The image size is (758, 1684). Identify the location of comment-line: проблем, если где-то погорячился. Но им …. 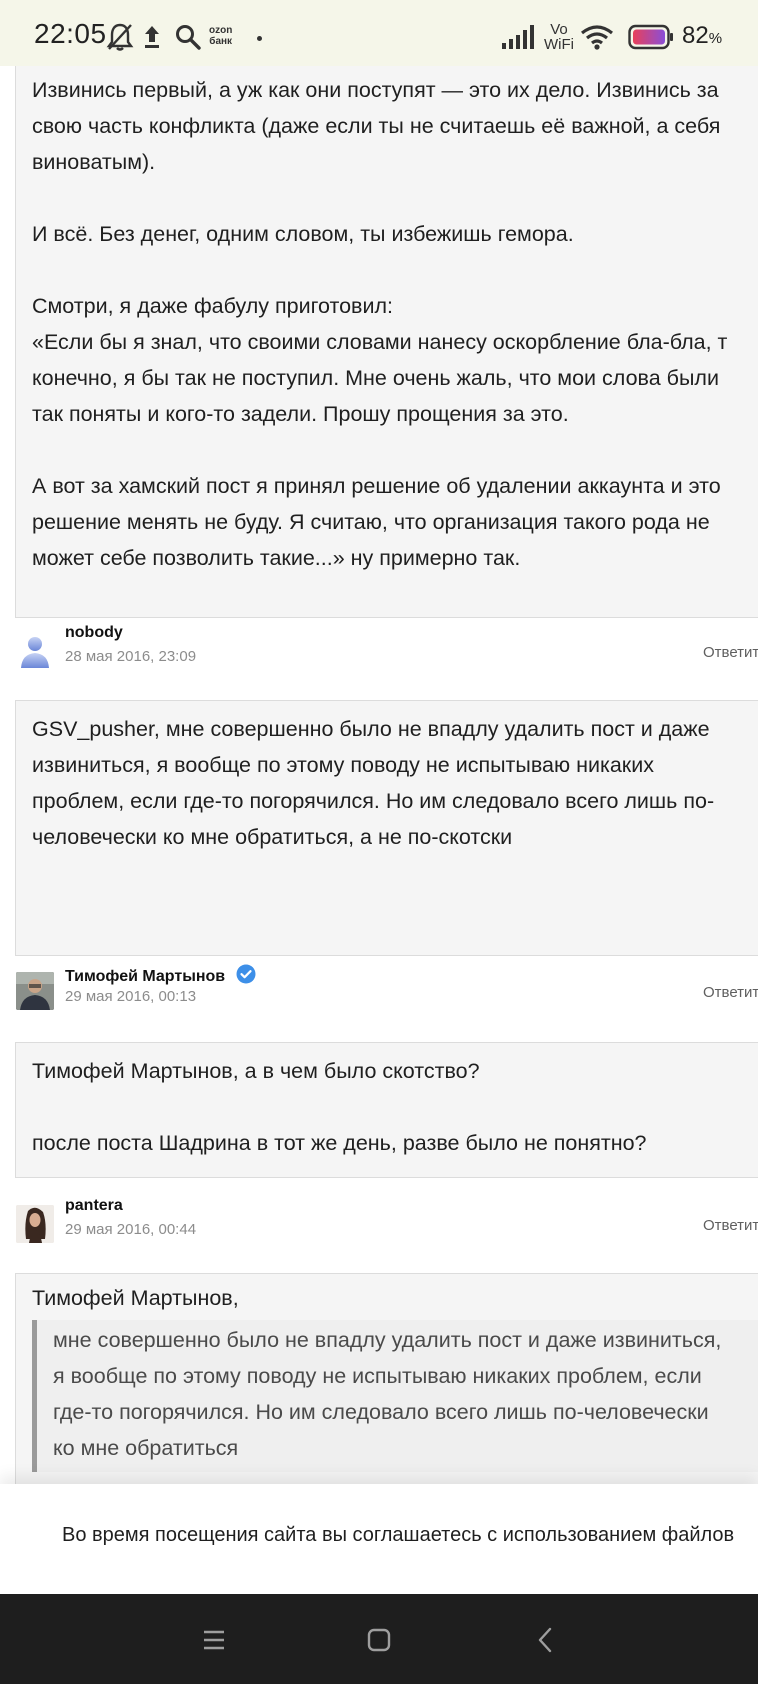
(373, 801).